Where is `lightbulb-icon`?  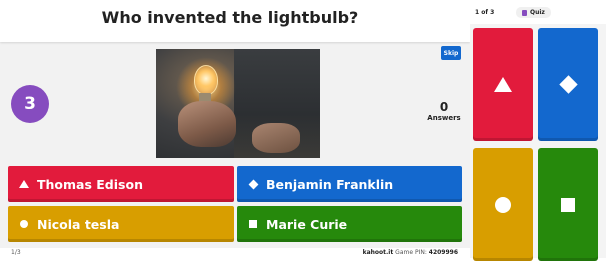
lightbulb-icon is located at coordinates (206, 80).